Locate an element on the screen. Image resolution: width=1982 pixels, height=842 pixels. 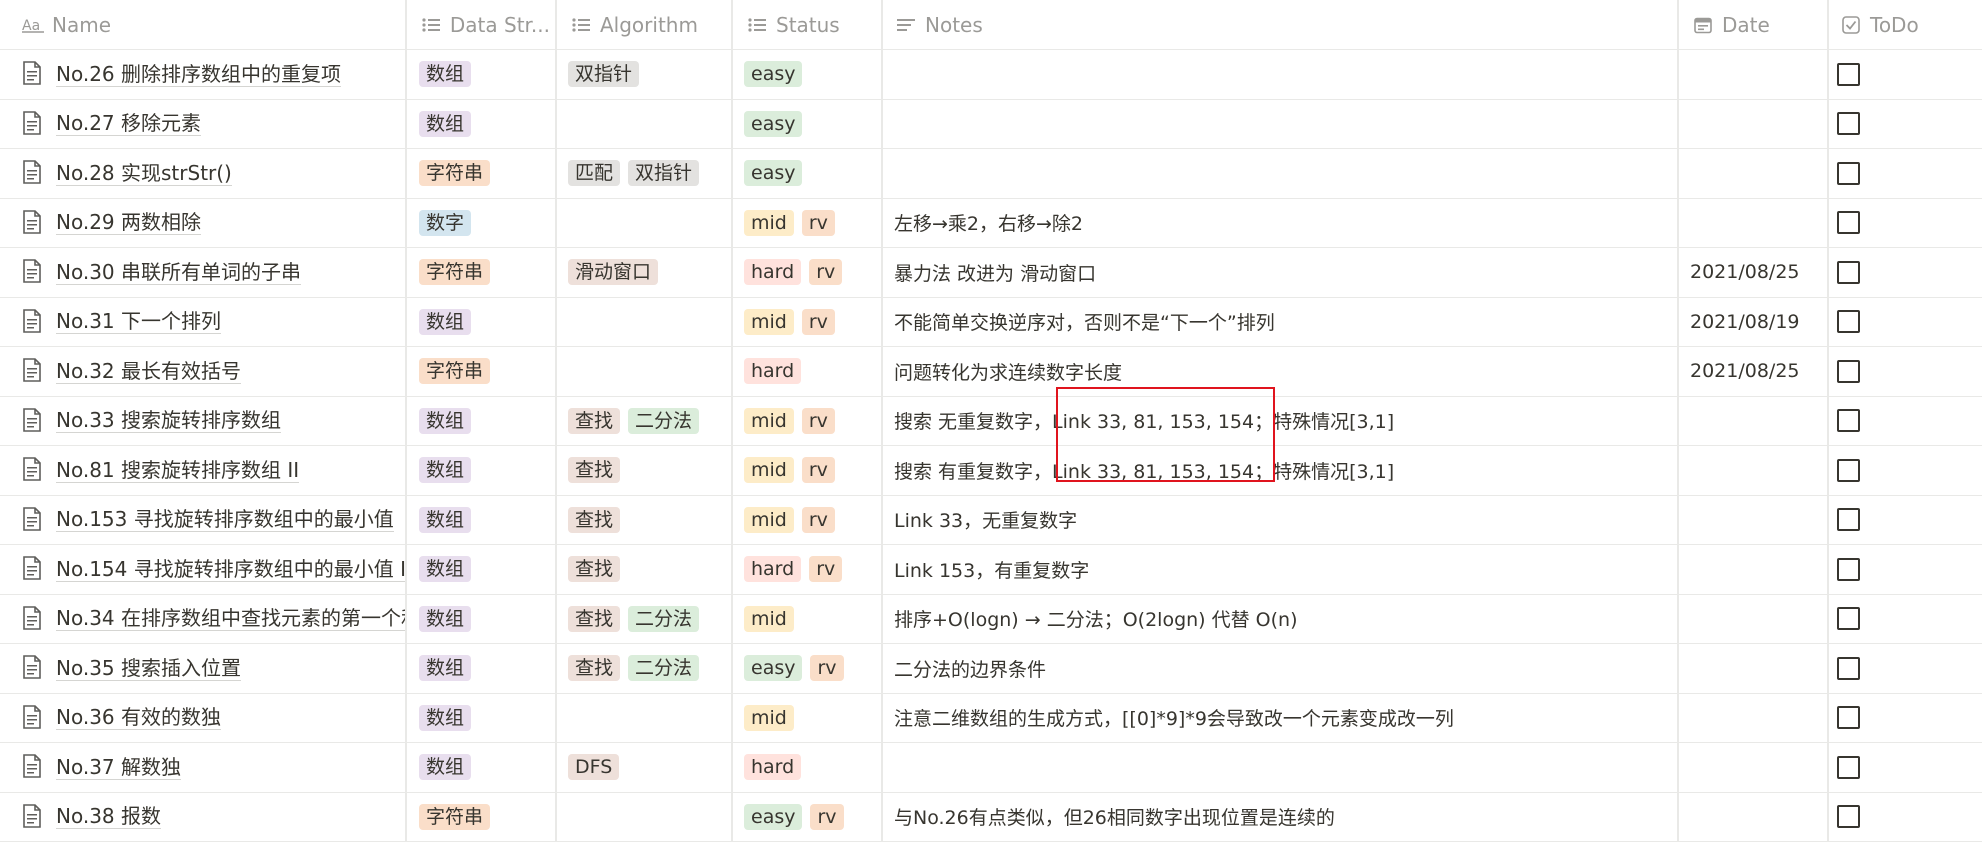
row-title: No.34 在排序数组中查找元素的第一个和最后一个位置 is located at coordinates (230, 618).